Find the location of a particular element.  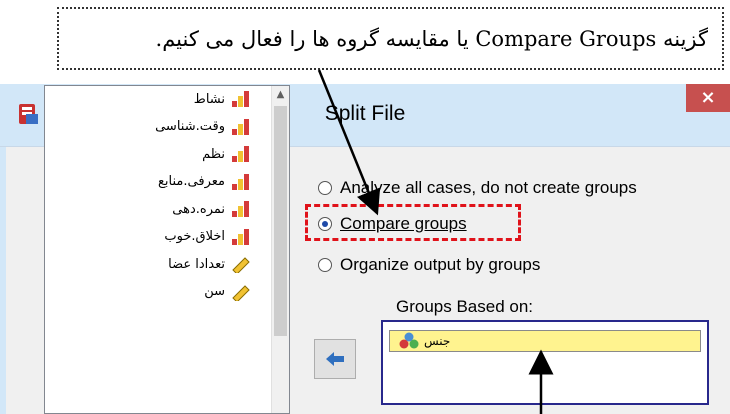

callout-arrow is located at coordinates (349, 142).